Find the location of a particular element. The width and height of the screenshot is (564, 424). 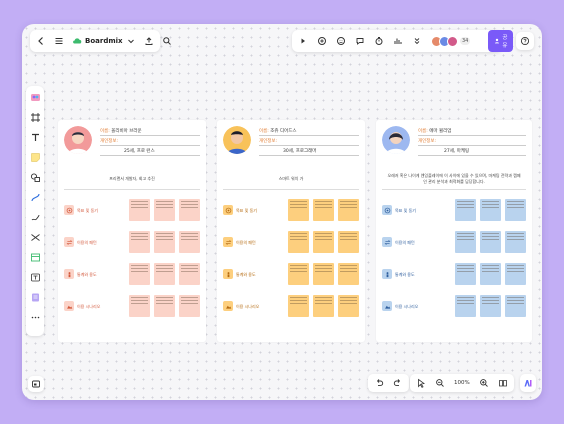

frame-icon is located at coordinates (35, 117).